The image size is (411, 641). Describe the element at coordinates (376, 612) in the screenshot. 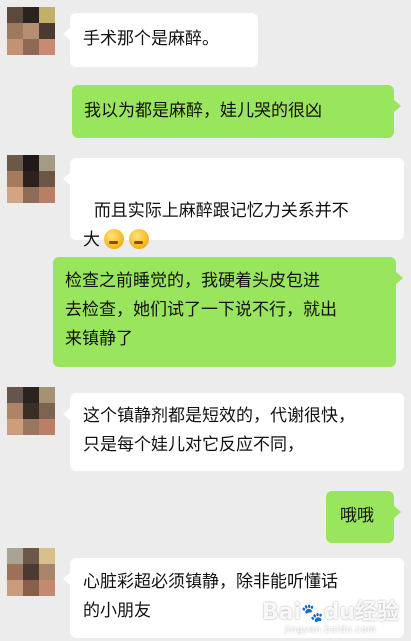

I see `watermark-suffix-text: 经验` at that location.